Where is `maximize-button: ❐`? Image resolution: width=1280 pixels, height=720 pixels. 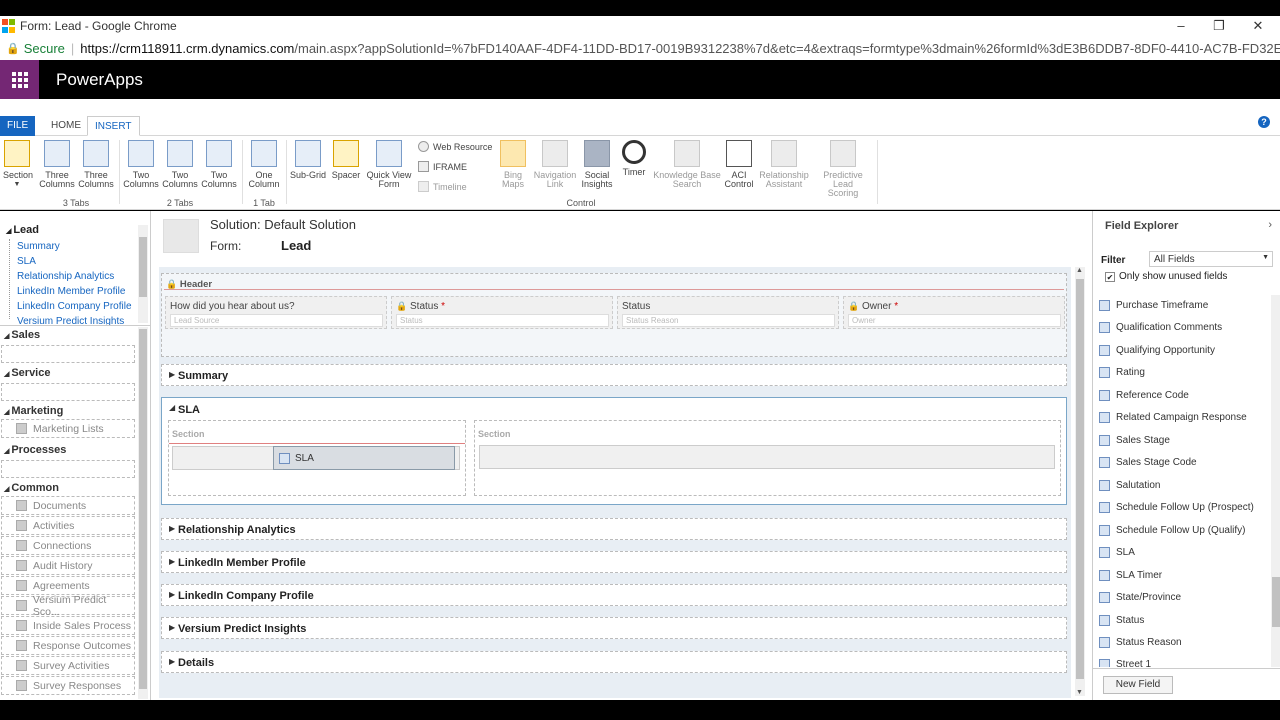
maximize-button: ❐ is located at coordinates (1219, 26).